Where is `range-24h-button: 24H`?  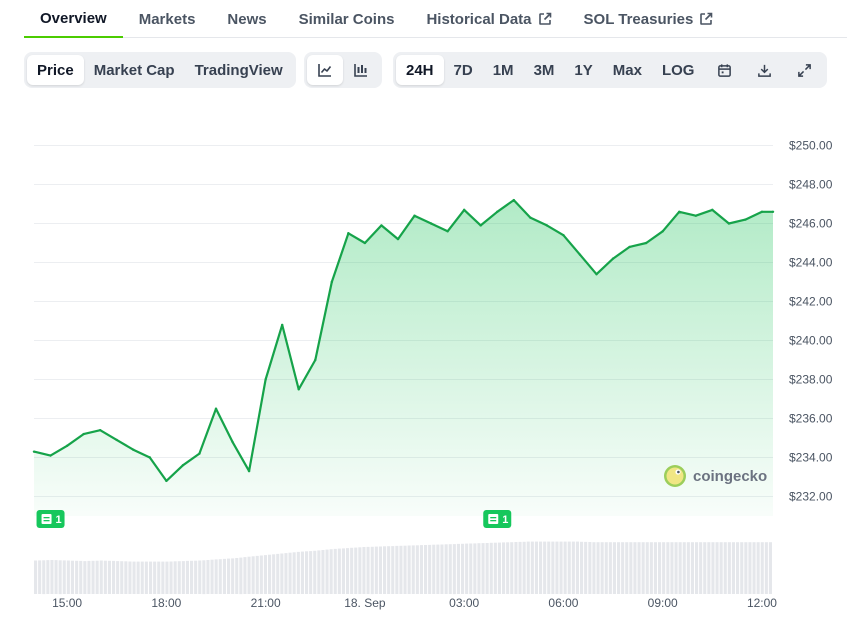 range-24h-button: 24H is located at coordinates (420, 70).